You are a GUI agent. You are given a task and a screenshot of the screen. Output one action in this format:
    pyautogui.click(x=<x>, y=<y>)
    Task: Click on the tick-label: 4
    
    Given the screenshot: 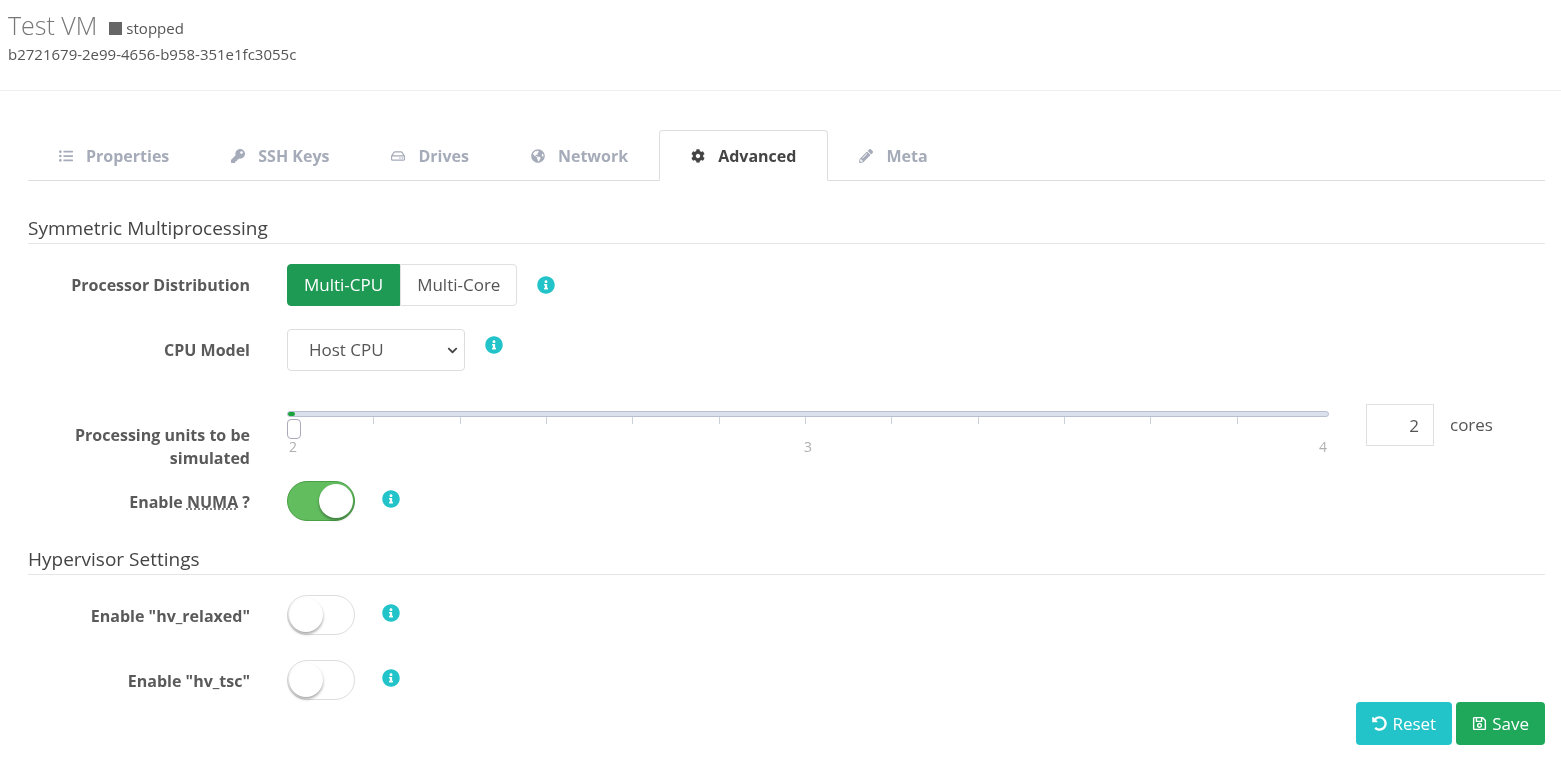 What is the action you would take?
    pyautogui.click(x=1323, y=446)
    